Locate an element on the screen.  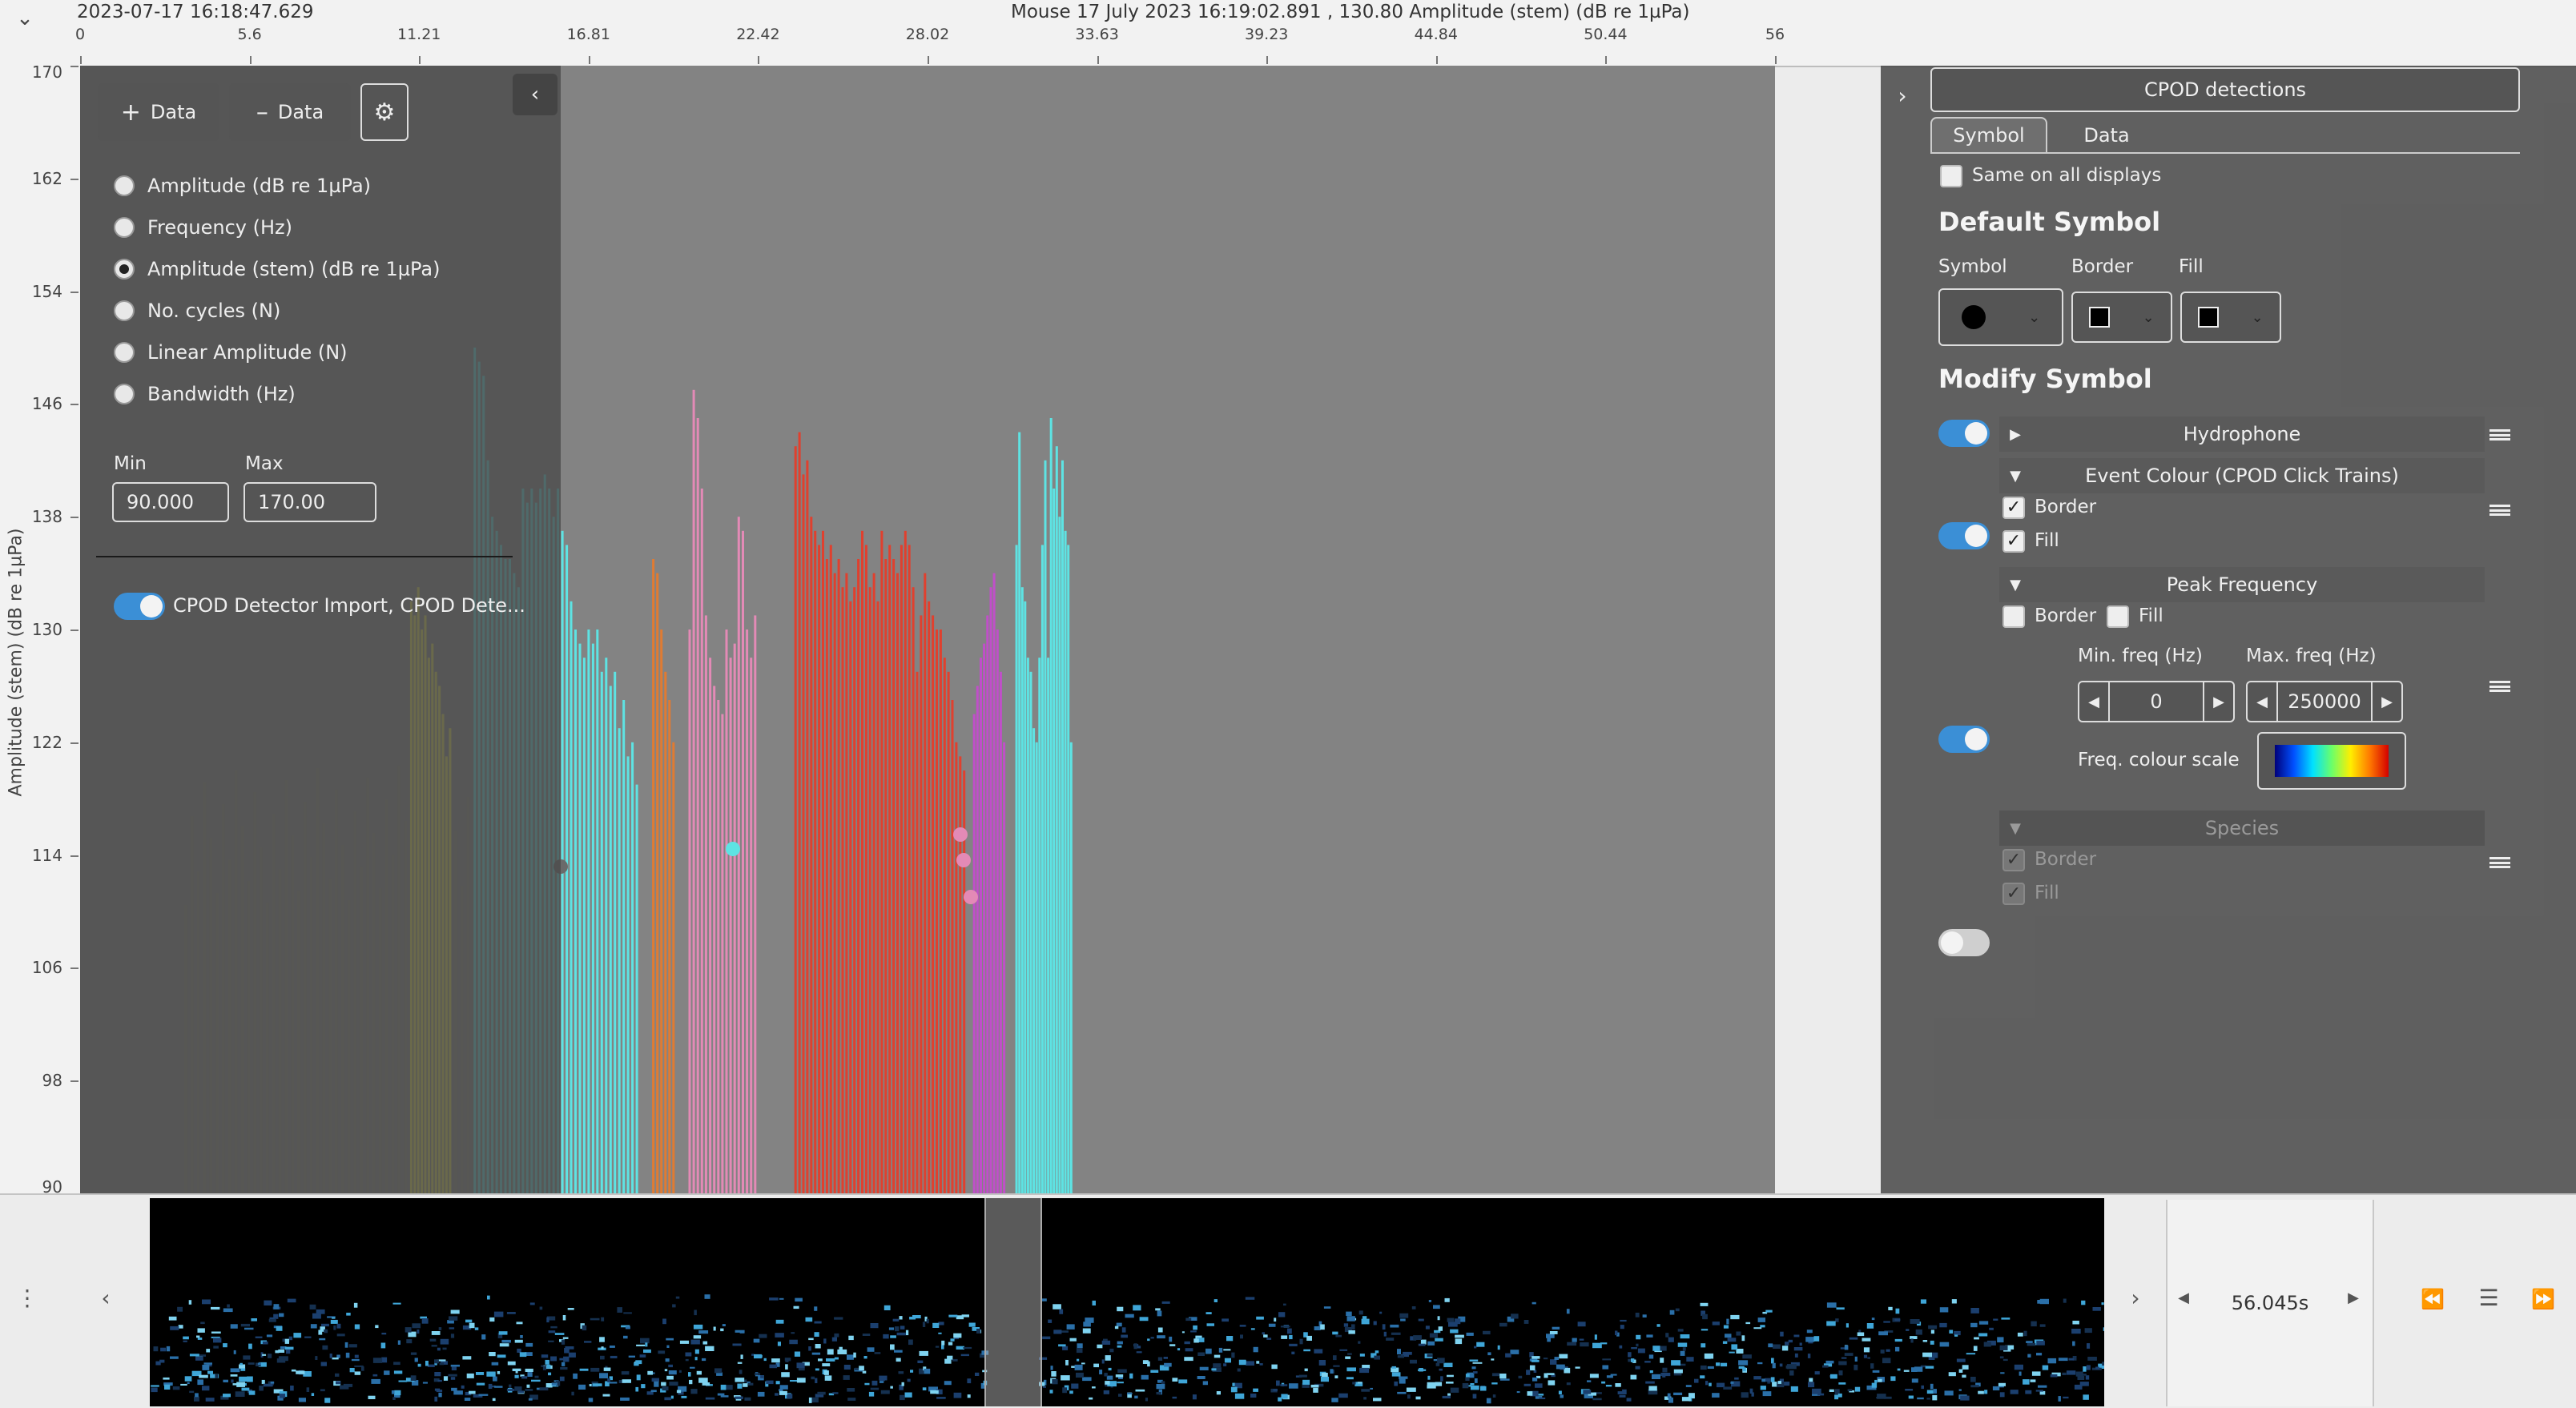
radio-amplitude is located at coordinates (124, 185).